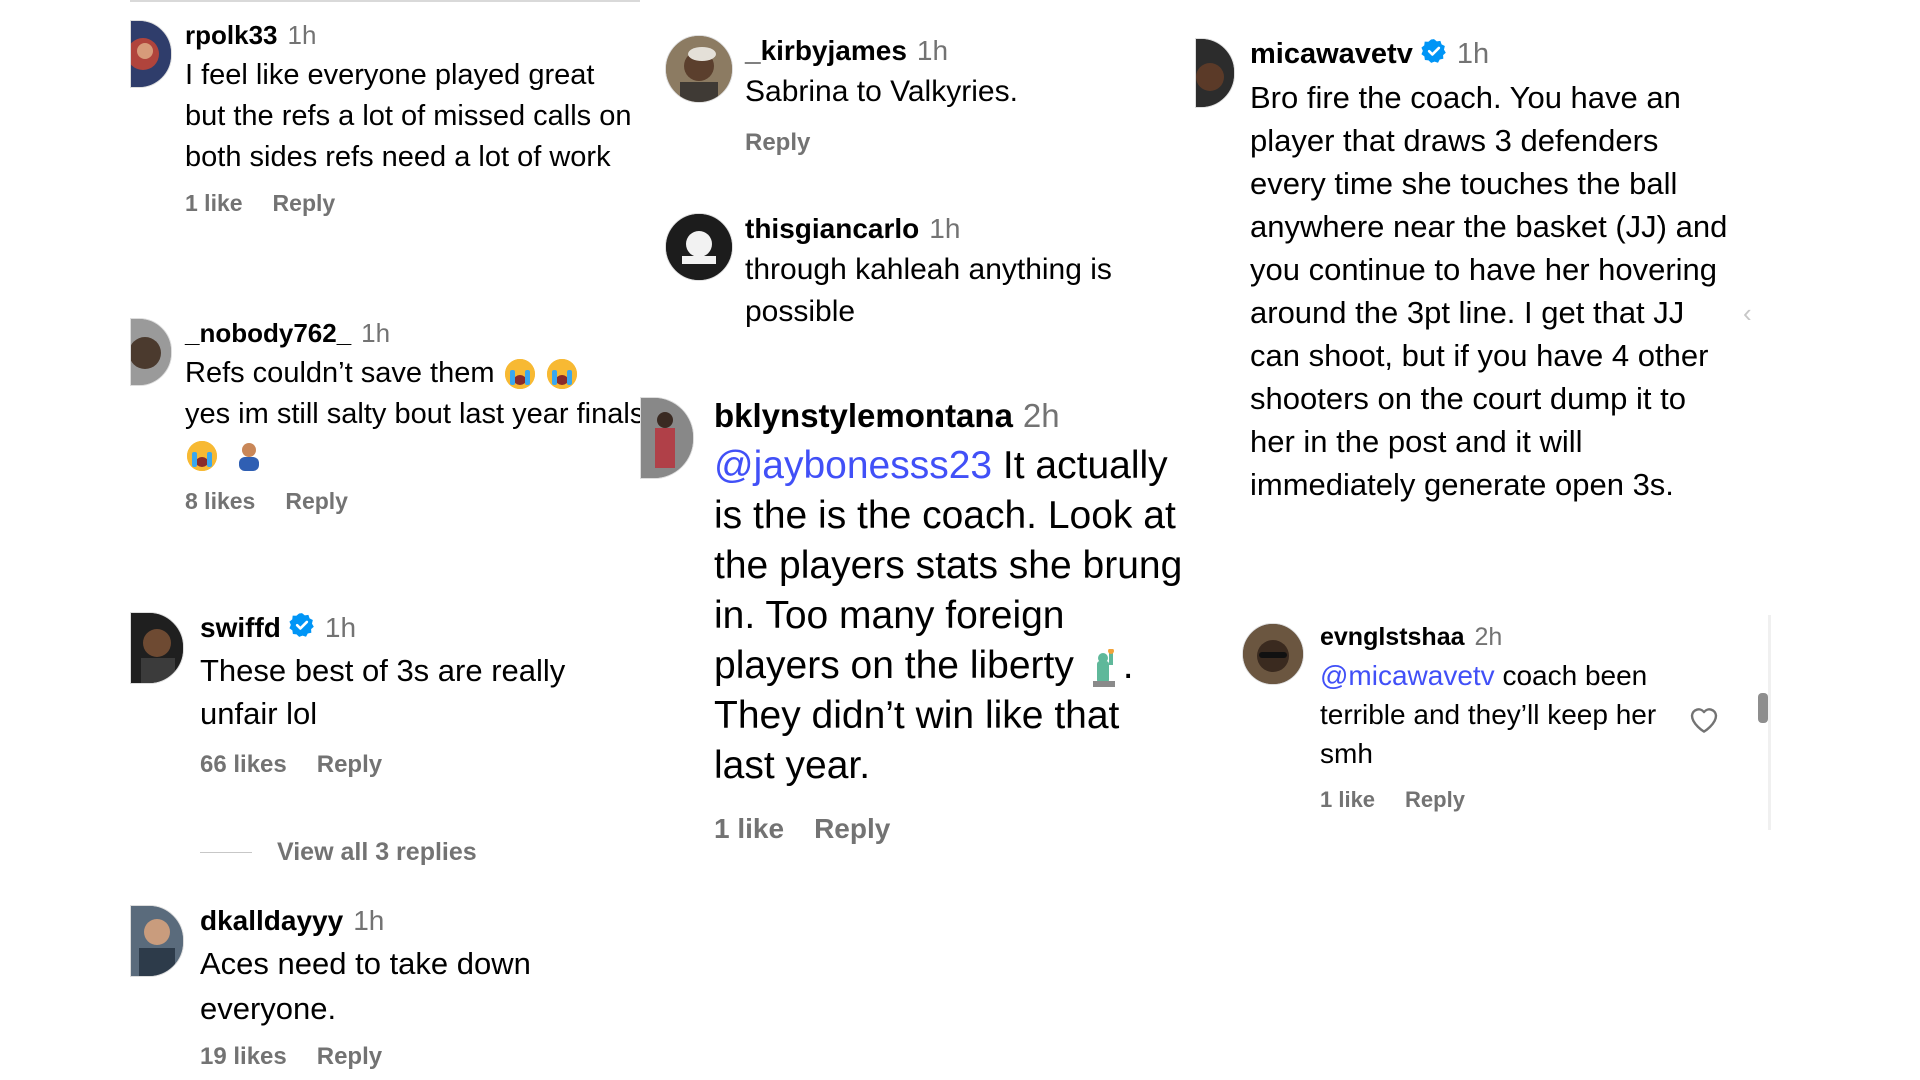  I want to click on comment-text-part: yes im still salty bout last year finals, so click(415, 414).